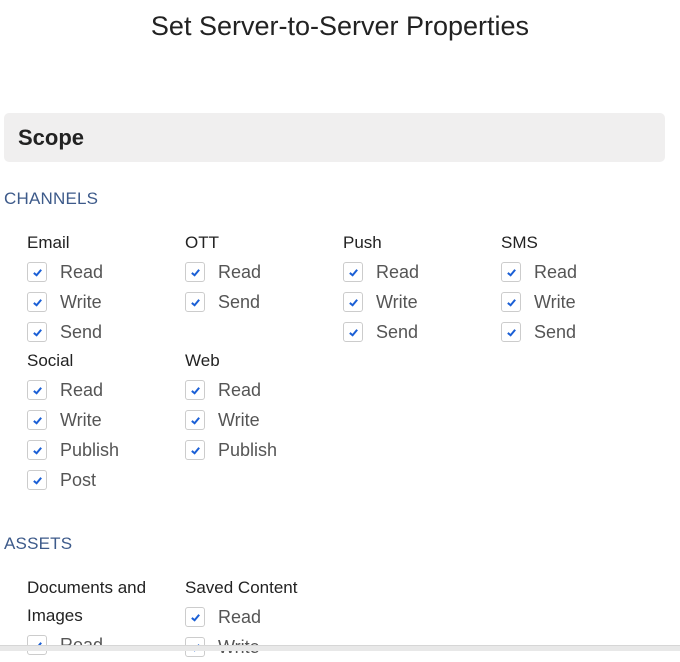 This screenshot has height=662, width=680. Describe the element at coordinates (519, 242) in the screenshot. I see `group-label: SMS` at that location.